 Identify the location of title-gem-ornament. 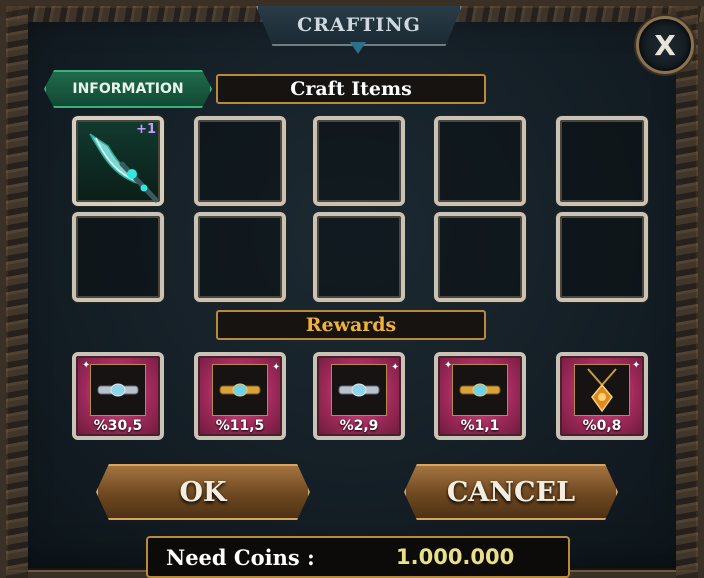
(358, 48).